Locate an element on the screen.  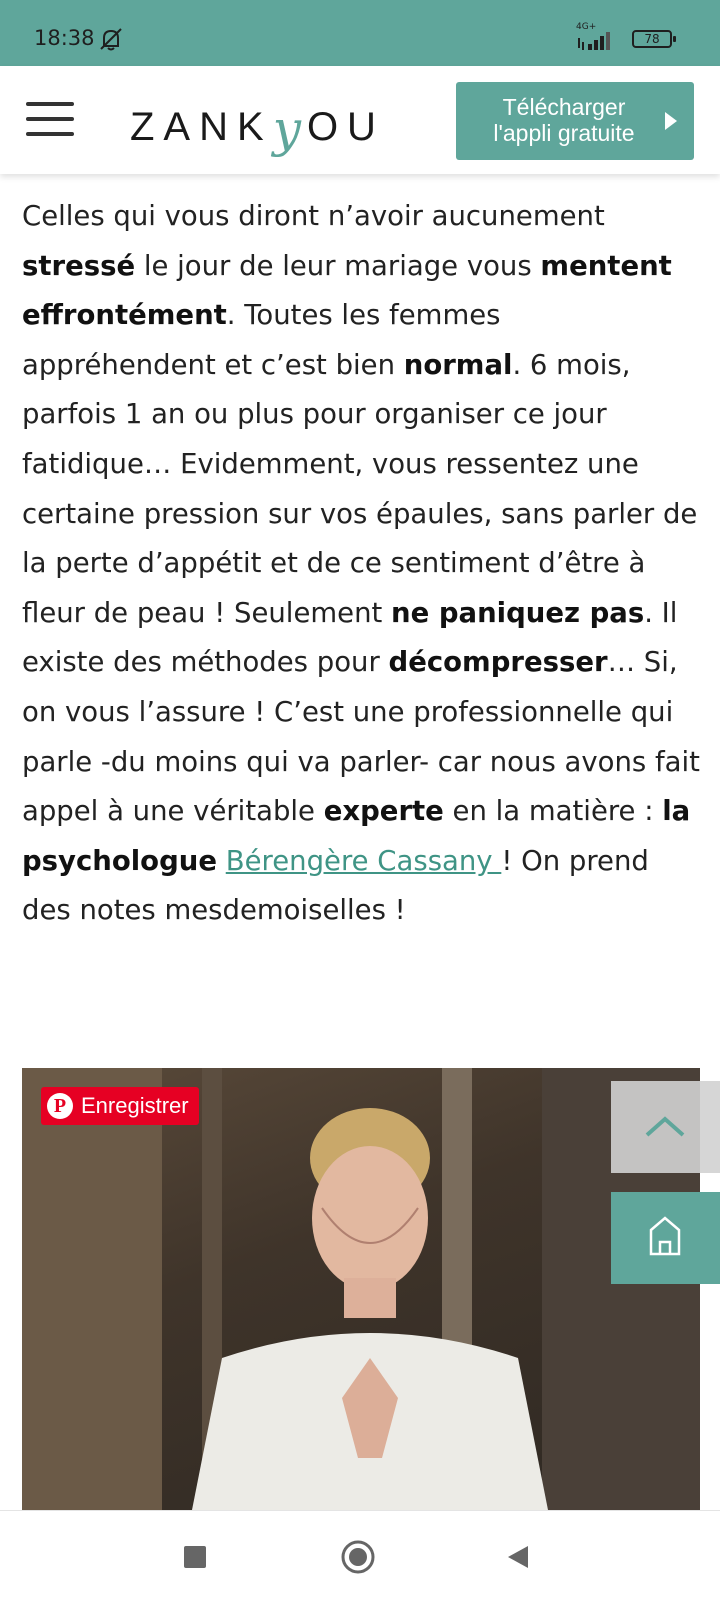
hamburger-menu-icon is located at coordinates (50, 120).